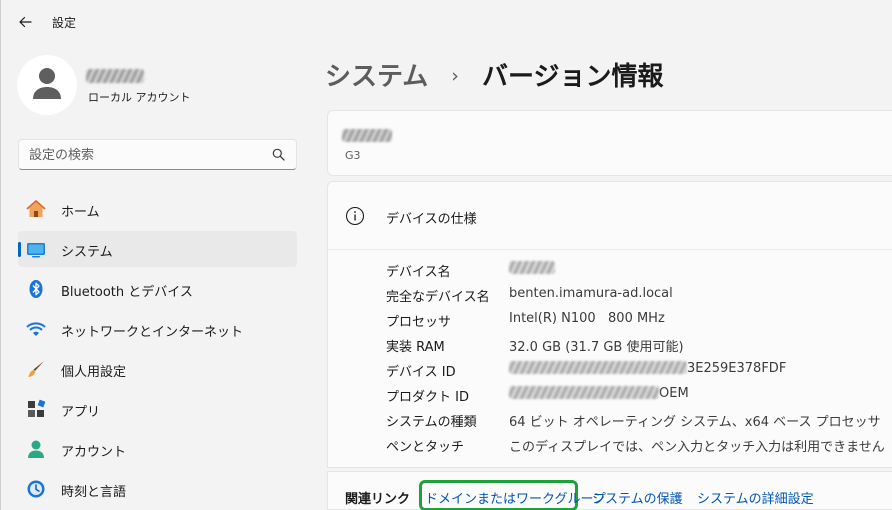  I want to click on home-icon, so click(36, 208).